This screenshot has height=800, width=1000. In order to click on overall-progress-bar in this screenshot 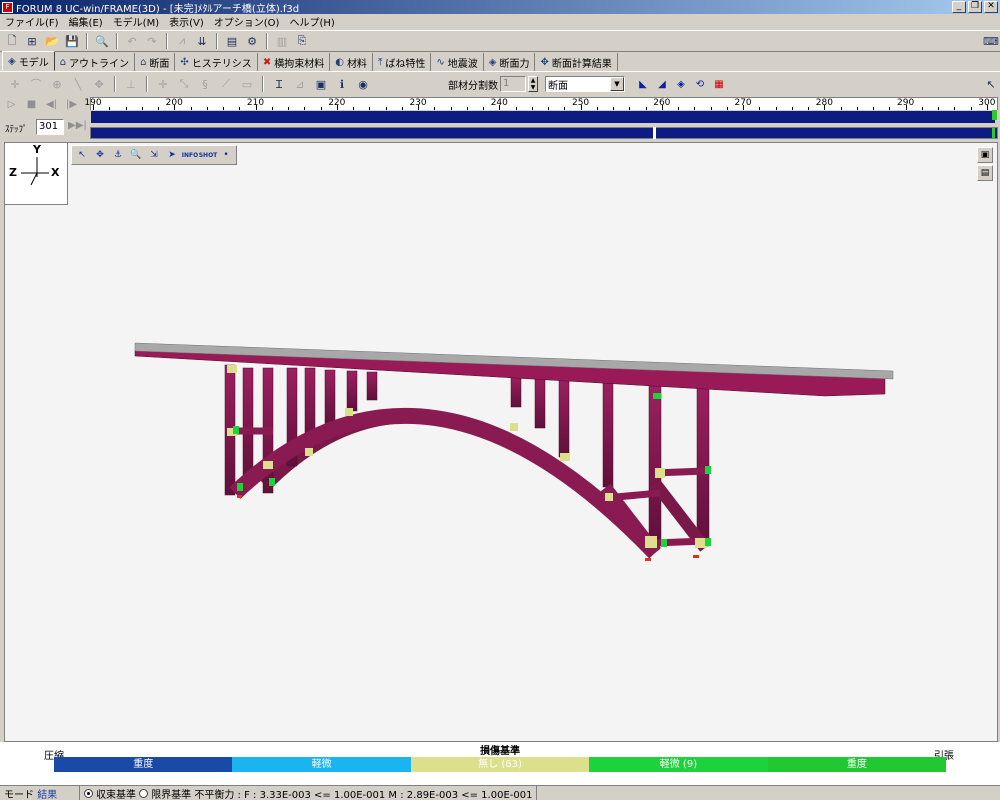, I will do `click(544, 133)`.